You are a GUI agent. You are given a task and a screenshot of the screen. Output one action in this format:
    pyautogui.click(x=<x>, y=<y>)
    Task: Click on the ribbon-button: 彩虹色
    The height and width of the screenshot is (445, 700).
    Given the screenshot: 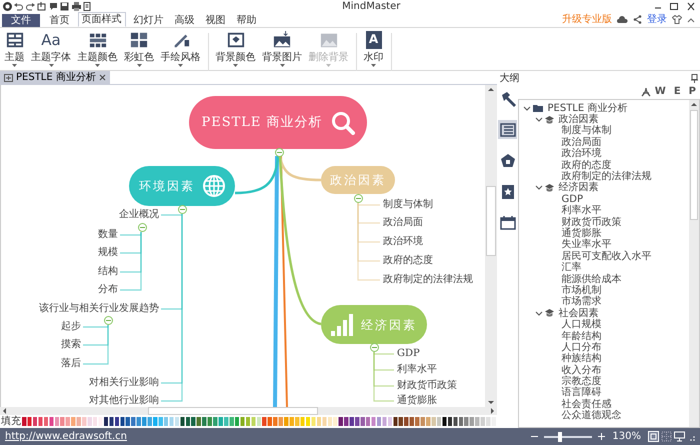 What is the action you would take?
    pyautogui.click(x=139, y=49)
    